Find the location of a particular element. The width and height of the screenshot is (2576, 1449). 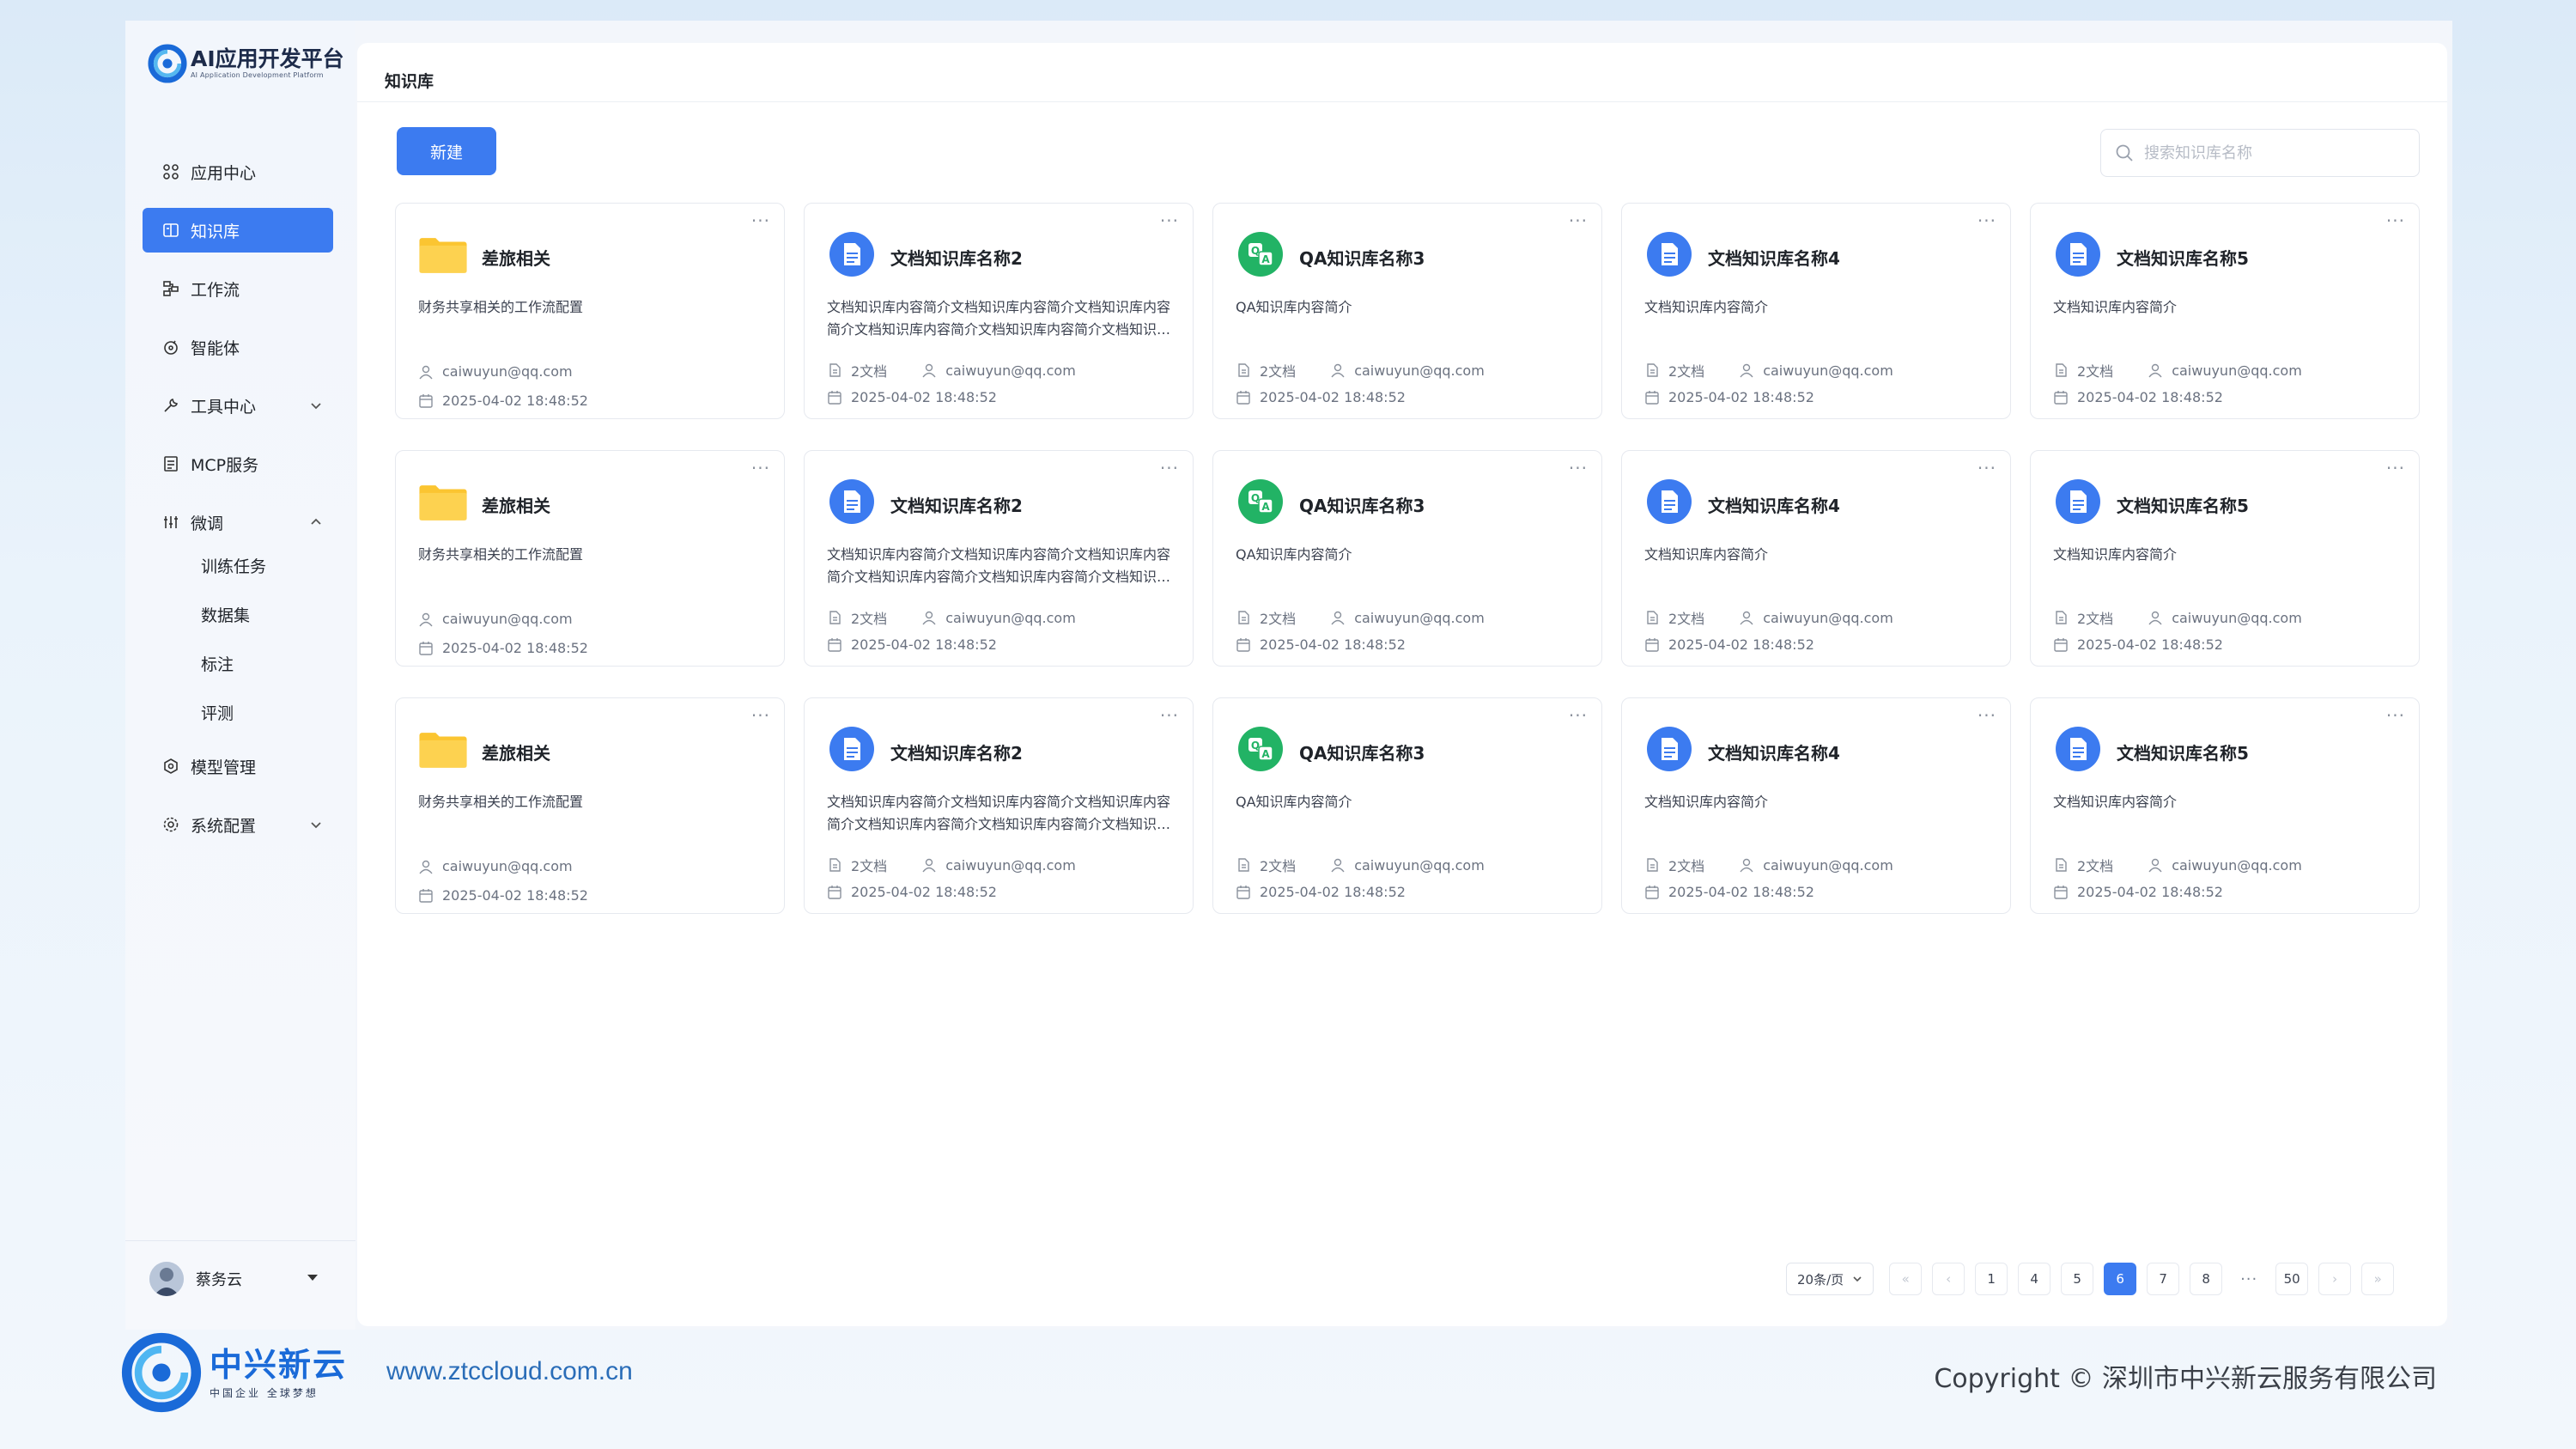

caret-down-icon is located at coordinates (312, 1278).